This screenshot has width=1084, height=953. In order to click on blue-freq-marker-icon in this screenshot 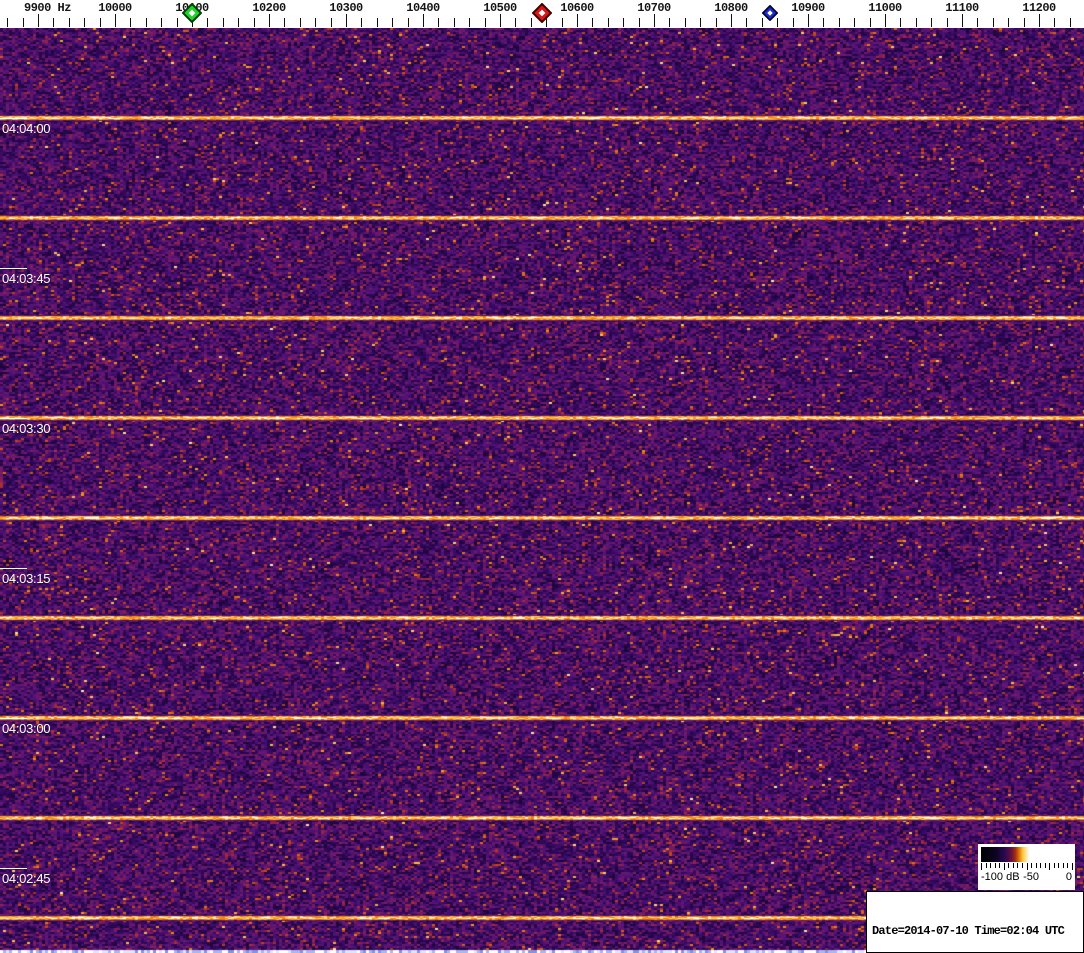, I will do `click(769, 15)`.